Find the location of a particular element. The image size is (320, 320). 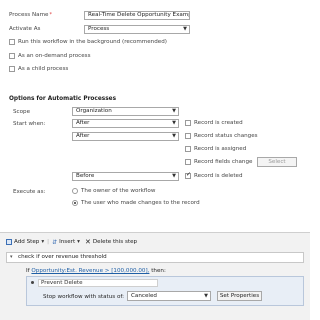

condition-link: Opportunity:Est. Revenue > [100,000.00], is located at coordinates (90, 271).